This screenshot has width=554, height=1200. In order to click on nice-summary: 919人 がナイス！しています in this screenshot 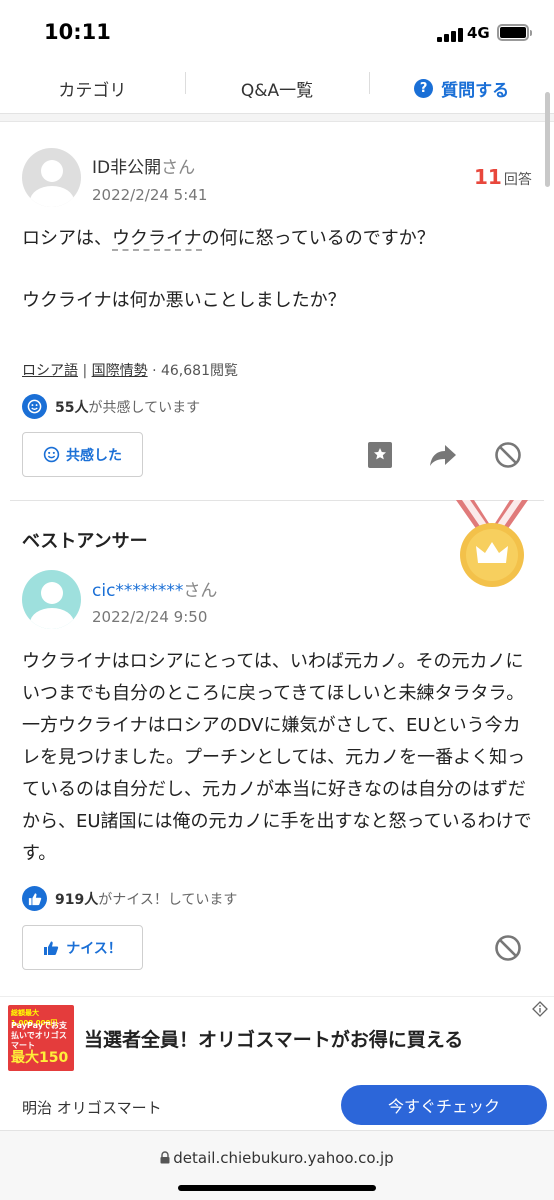, I will do `click(129, 898)`.